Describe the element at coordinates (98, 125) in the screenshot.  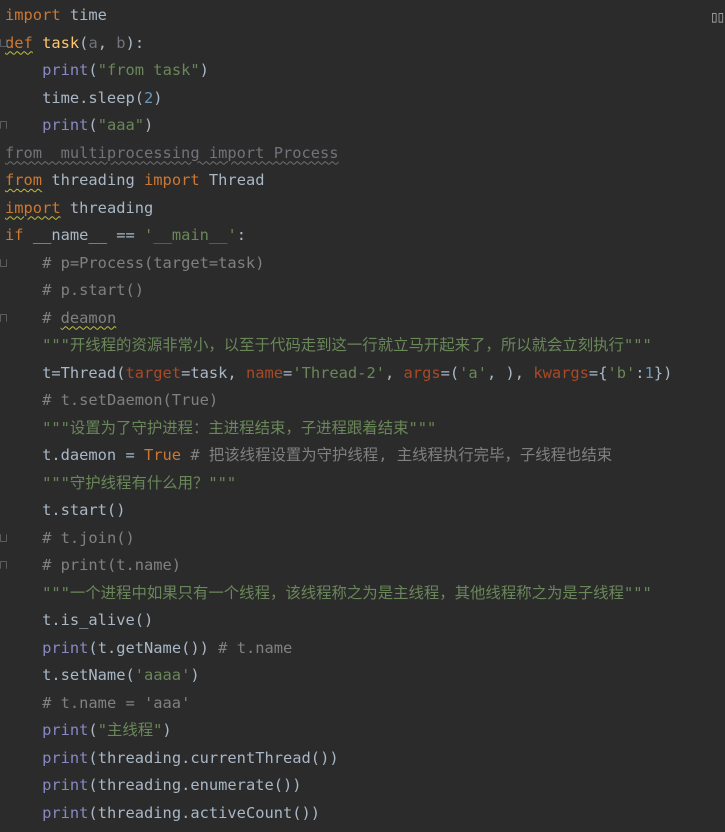
I see `code-text: print("aaa")` at that location.